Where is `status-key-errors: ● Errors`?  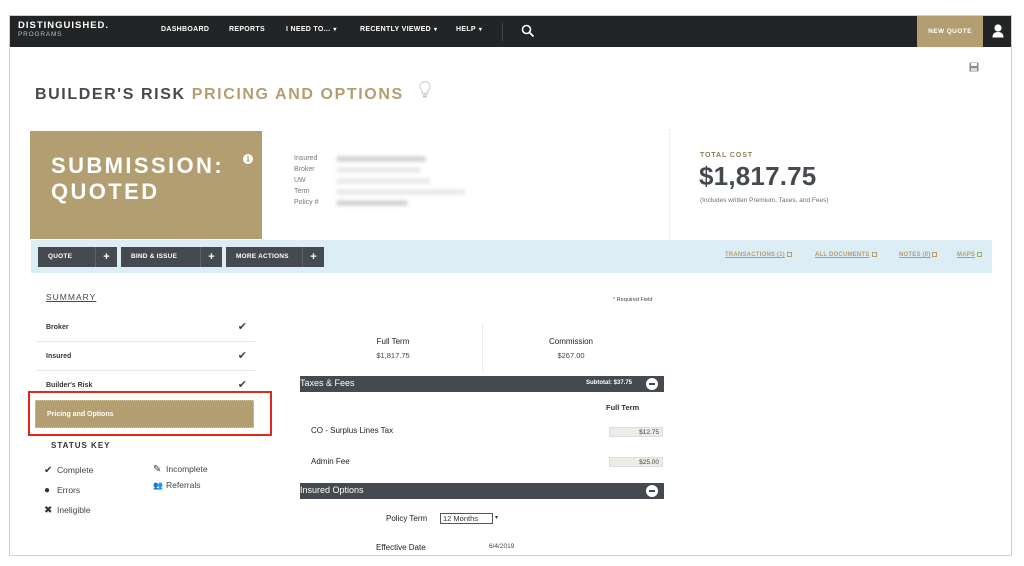 status-key-errors: ● Errors is located at coordinates (62, 490).